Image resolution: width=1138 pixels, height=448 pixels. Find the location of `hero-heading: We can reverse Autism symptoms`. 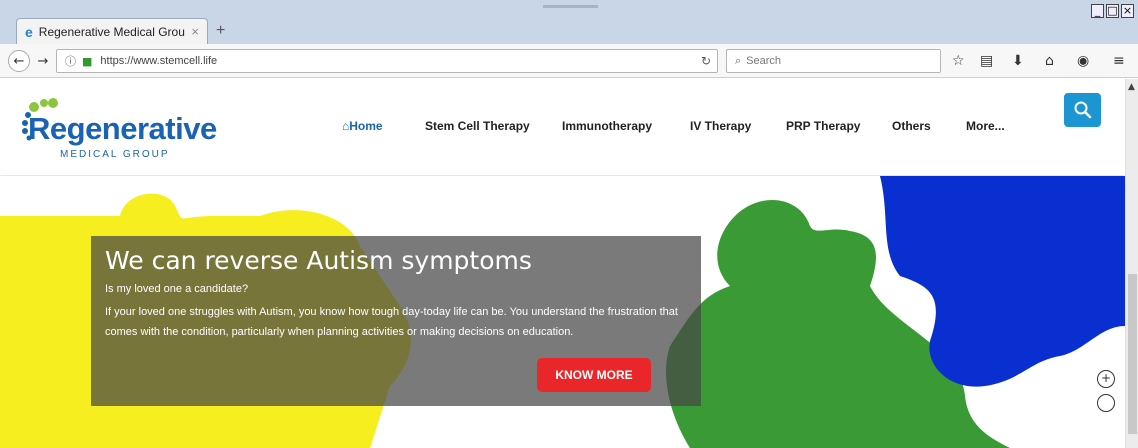

hero-heading: We can reverse Autism symptoms is located at coordinates (318, 260).